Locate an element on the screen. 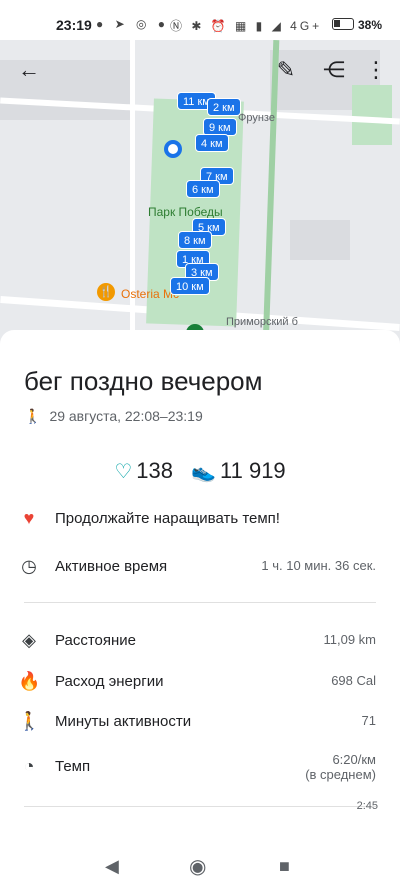  pace-note: (в среднем) is located at coordinates (340, 774).